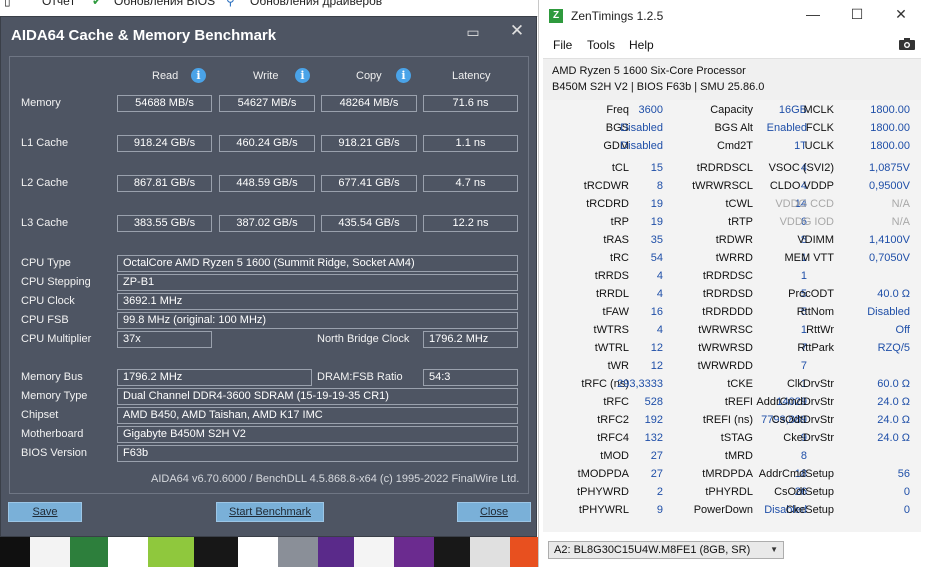  I want to click on timing-value: 1,0875V, so click(889, 168).